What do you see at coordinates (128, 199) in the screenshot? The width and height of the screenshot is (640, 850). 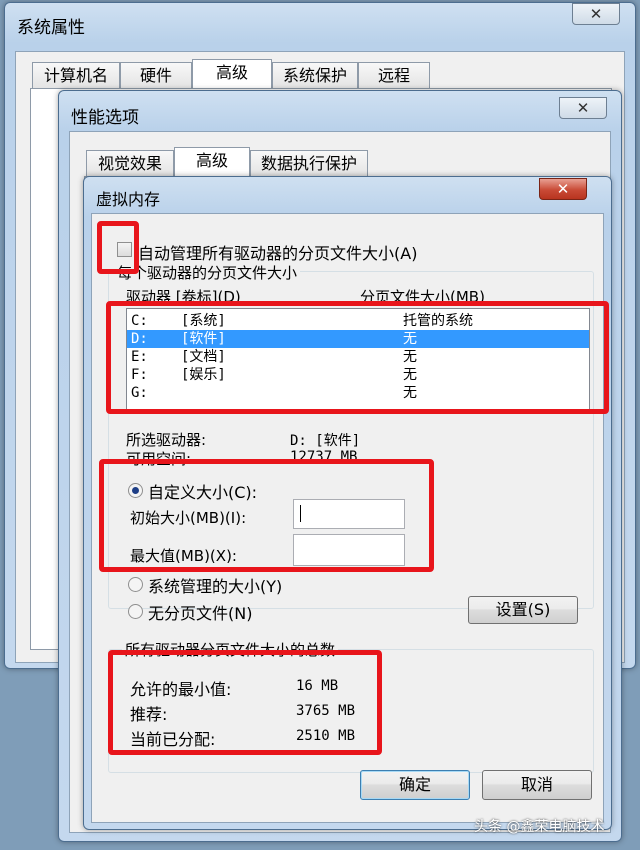 I see `virtual-memory-title: 虚拟内存` at bounding box center [128, 199].